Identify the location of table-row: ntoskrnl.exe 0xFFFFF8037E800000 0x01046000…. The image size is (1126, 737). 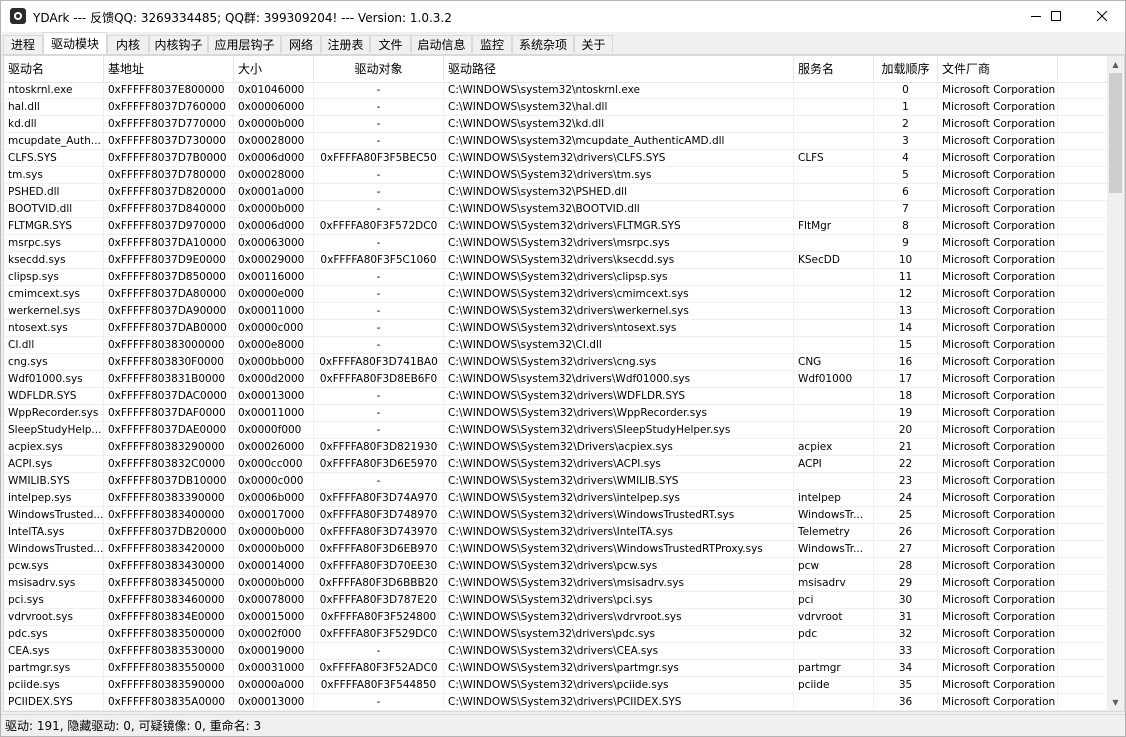
(557, 90).